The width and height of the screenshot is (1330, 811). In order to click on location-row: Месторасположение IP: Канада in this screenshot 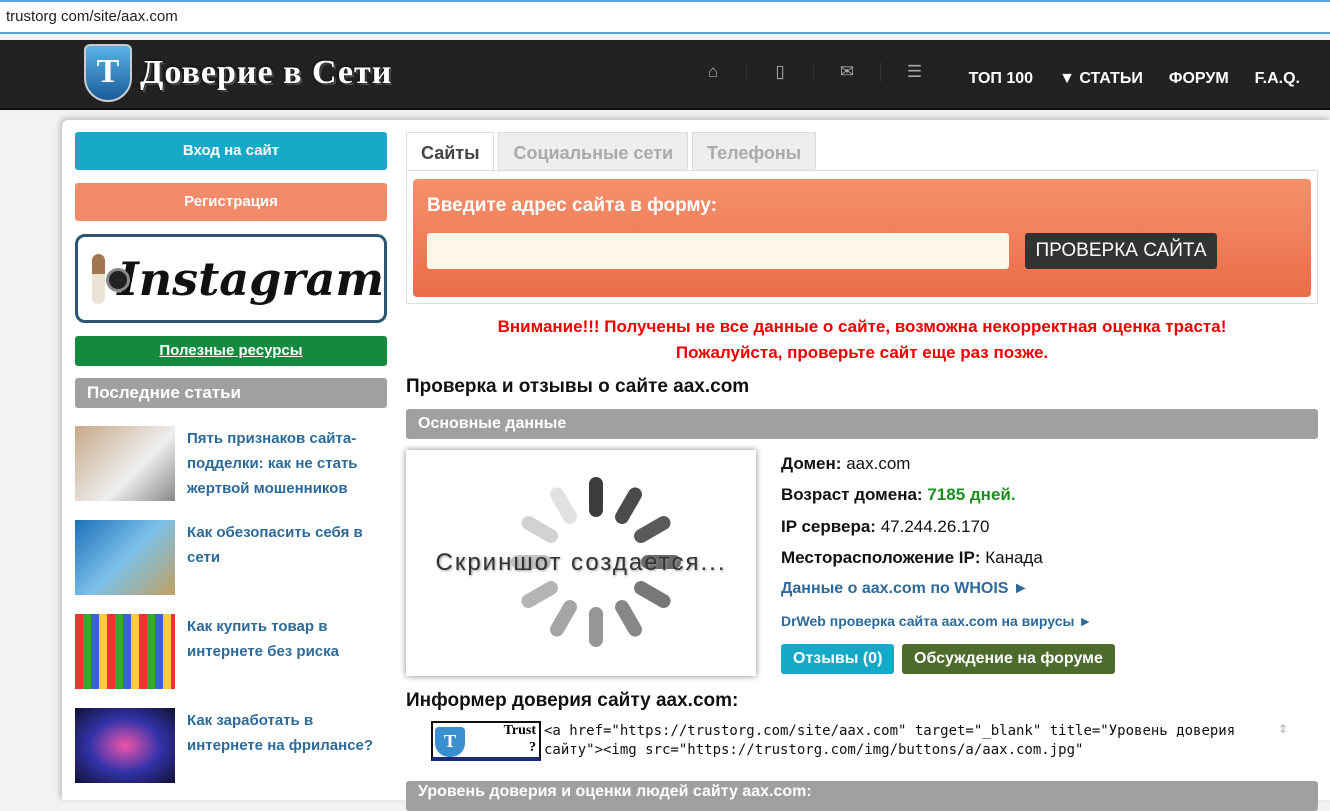, I will do `click(912, 557)`.